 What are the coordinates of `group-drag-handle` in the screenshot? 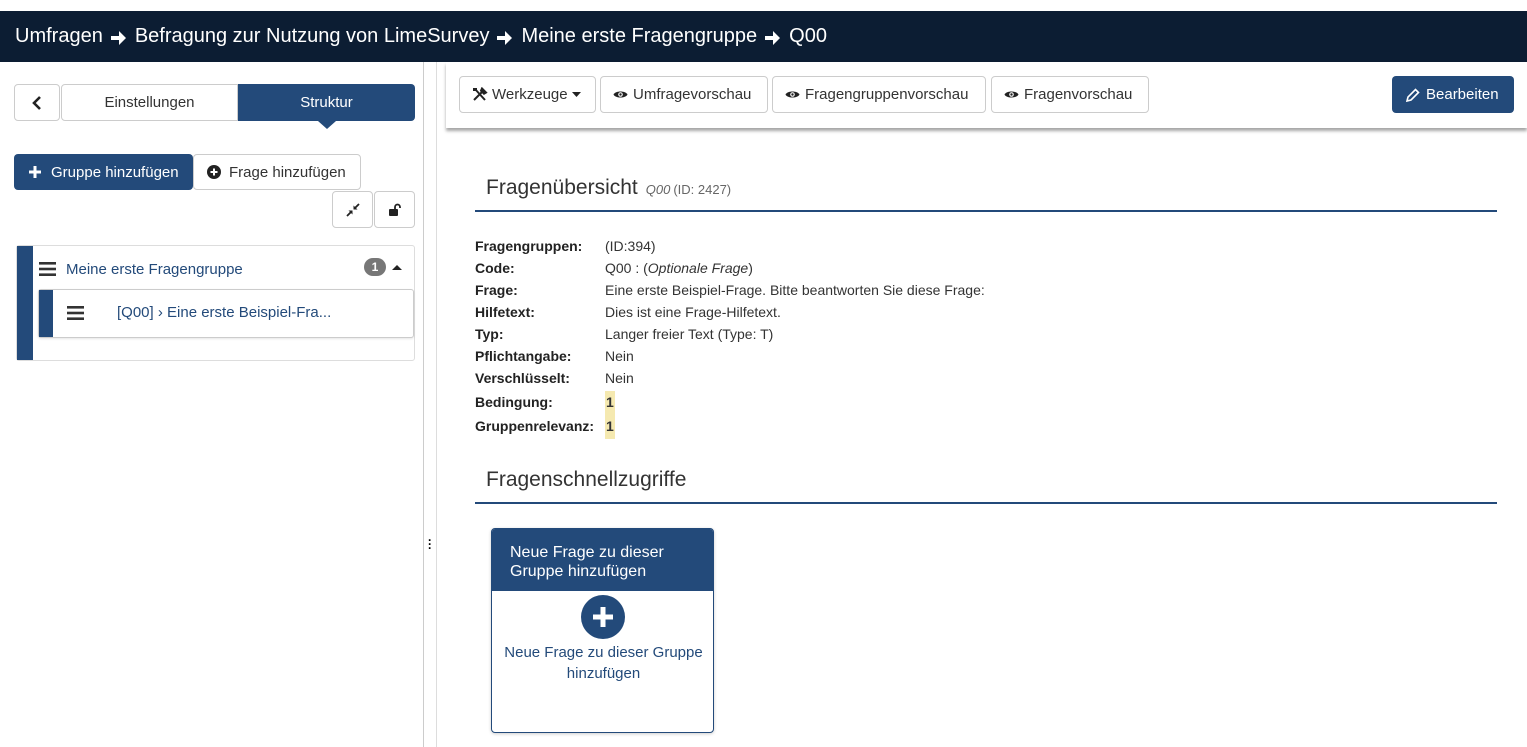 It's located at (25, 303).